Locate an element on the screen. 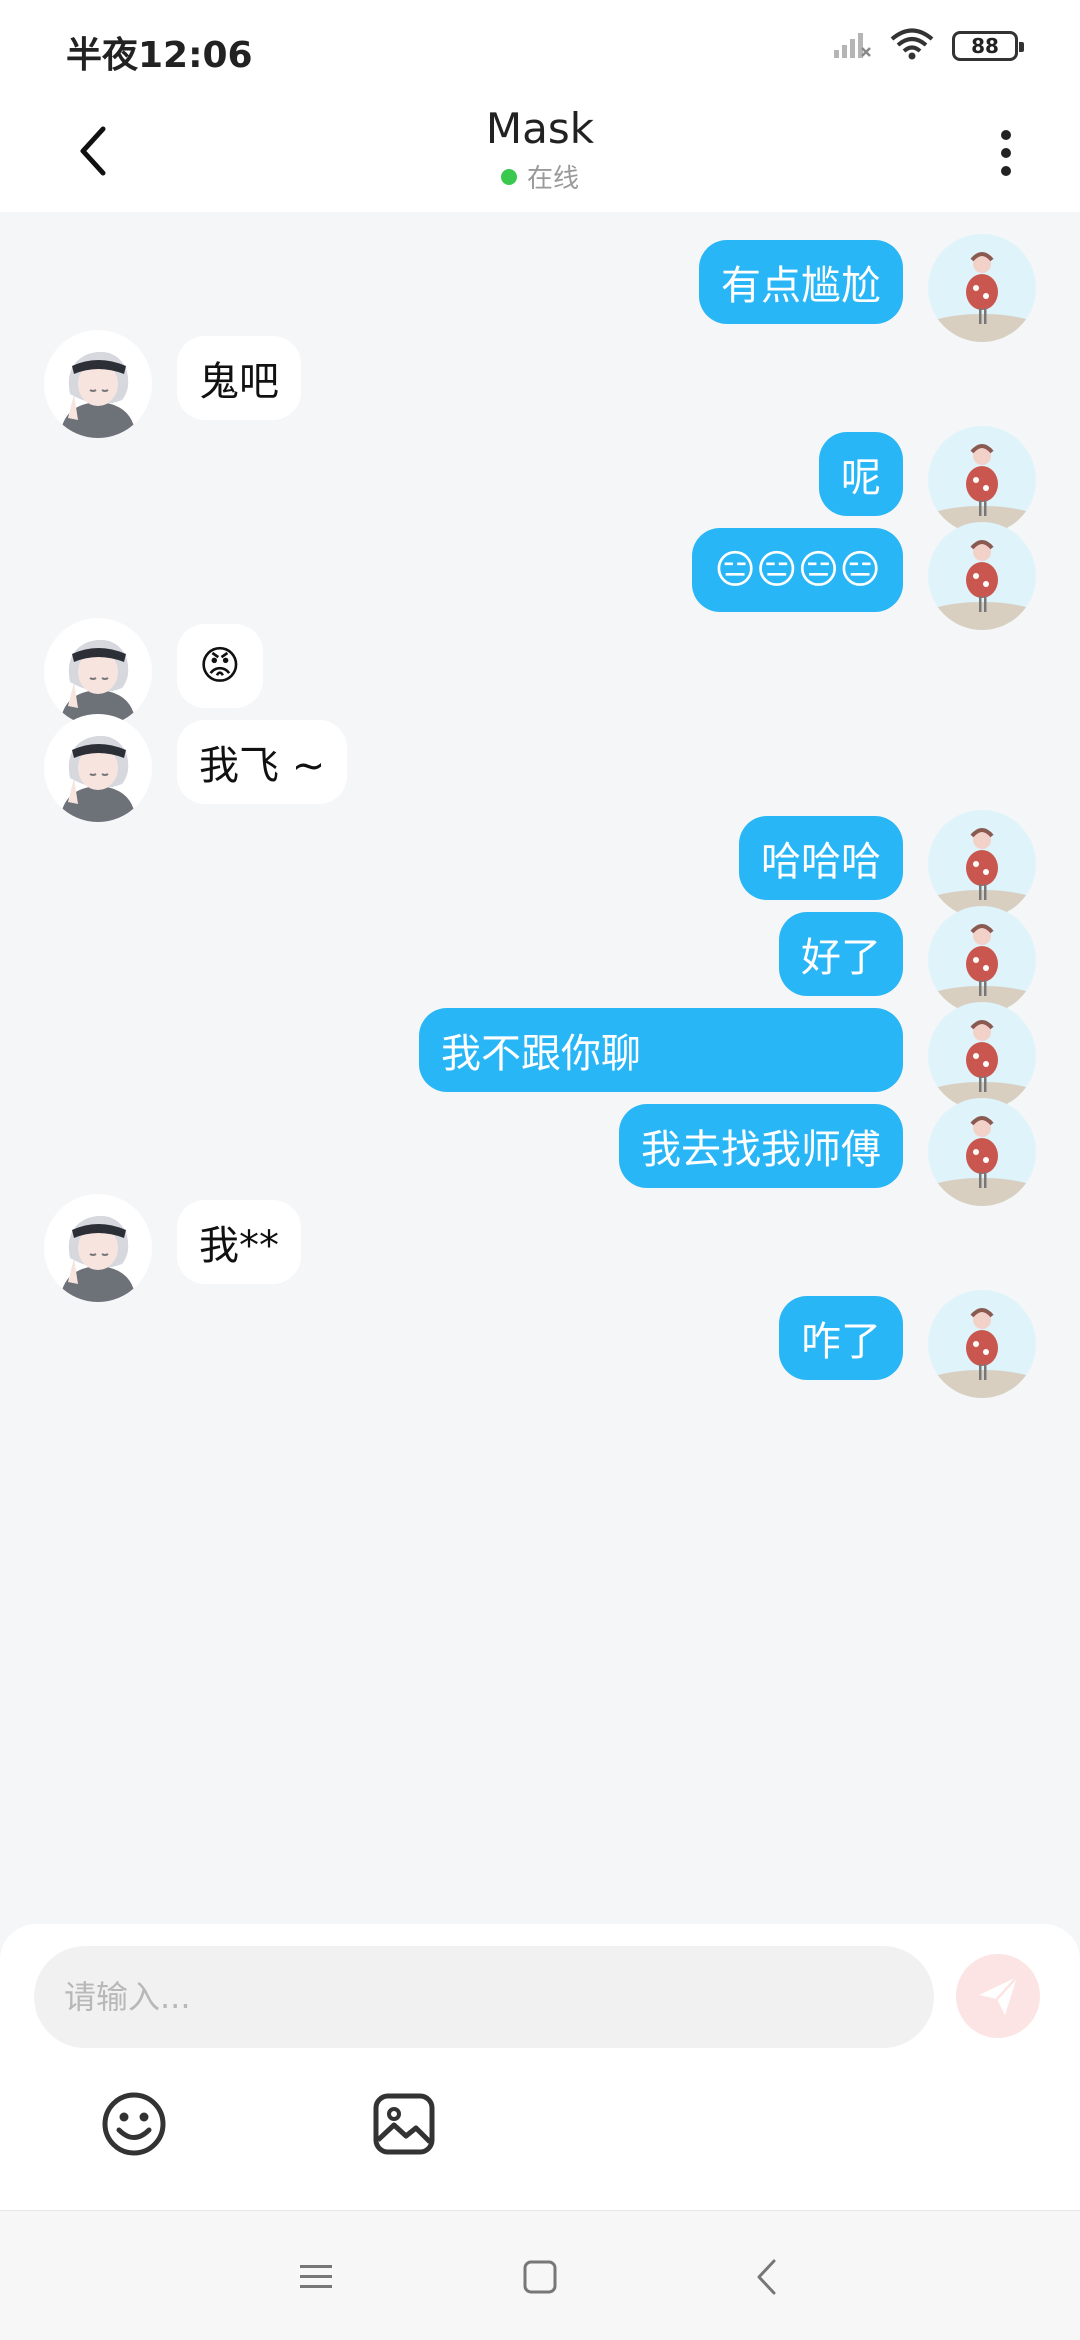 The image size is (1080, 2340). message-row: 咋了 is located at coordinates (540, 1343).